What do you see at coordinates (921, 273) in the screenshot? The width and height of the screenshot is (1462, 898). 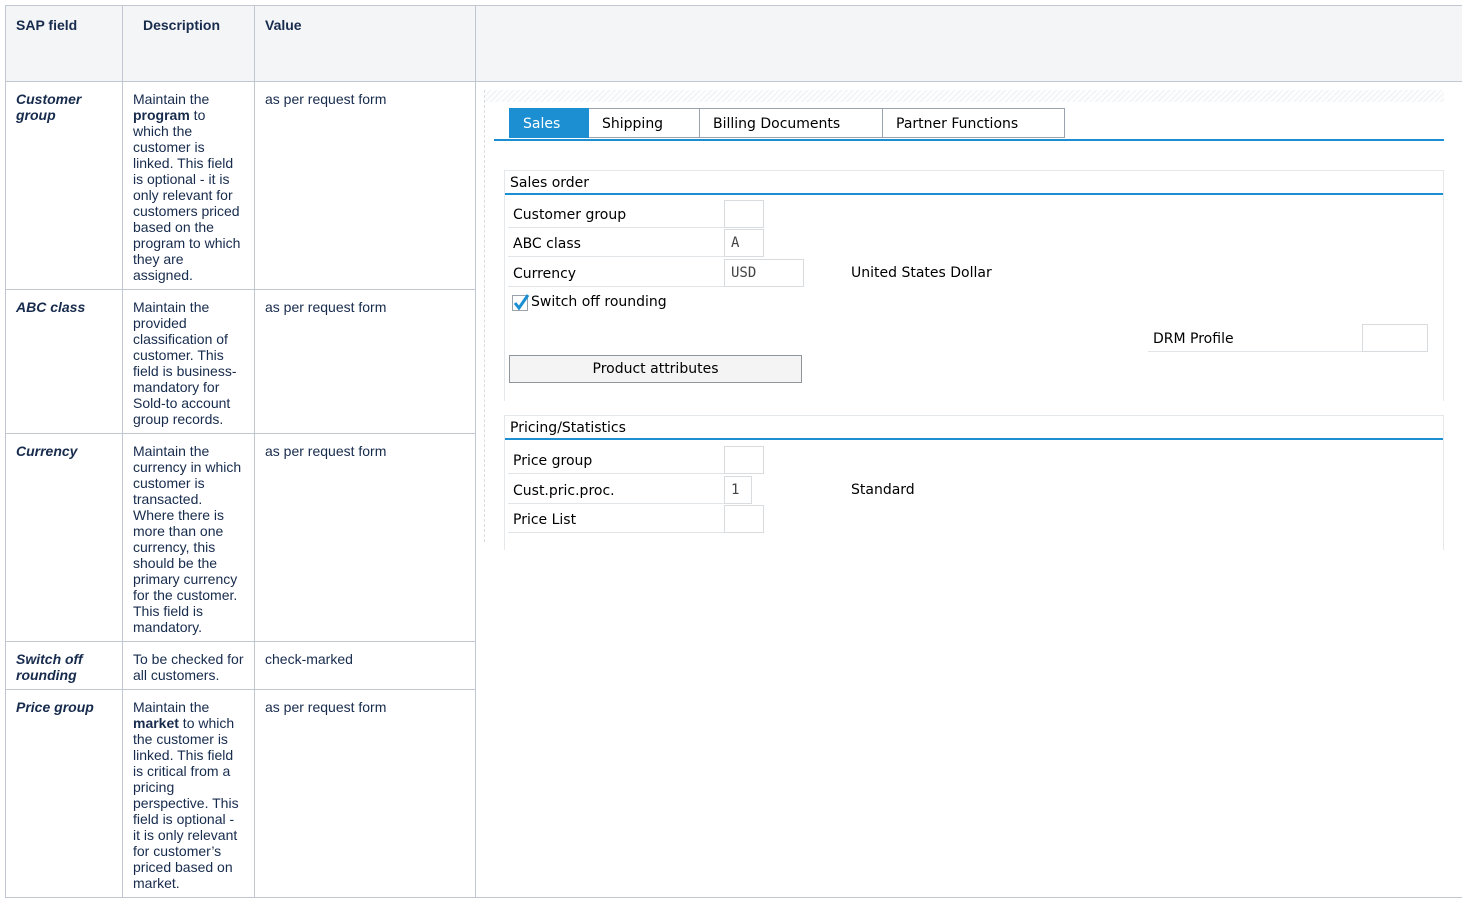 I see `currency-description: United States Dollar` at bounding box center [921, 273].